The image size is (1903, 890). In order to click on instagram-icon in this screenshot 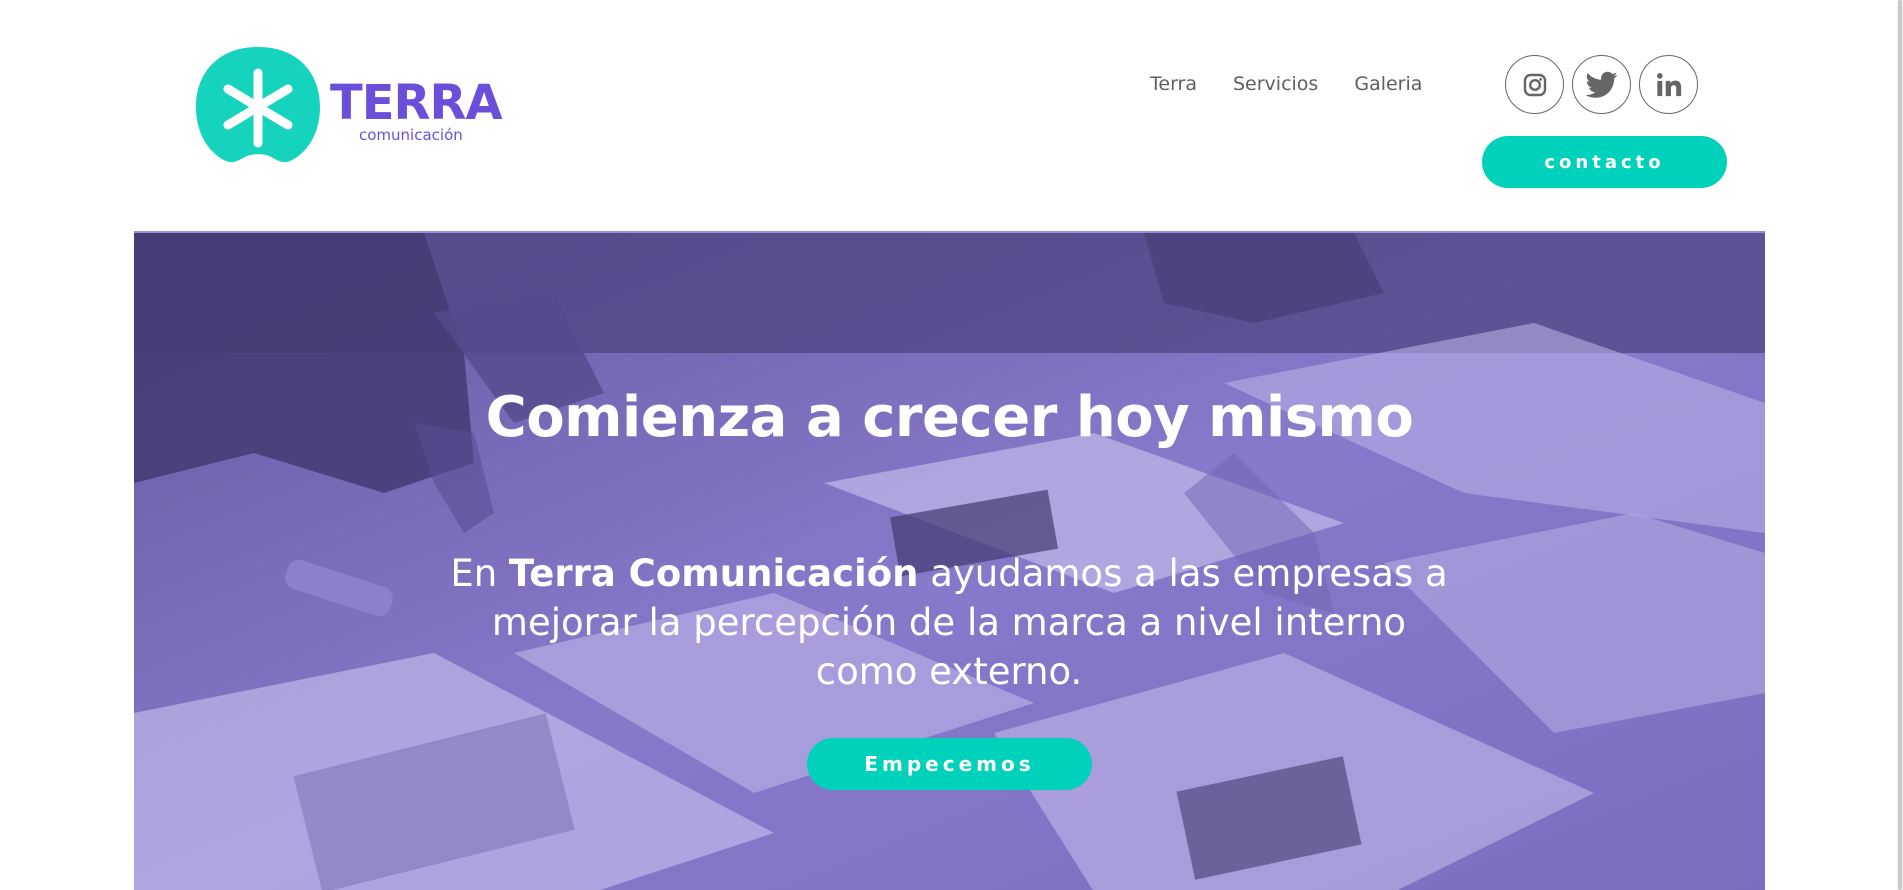, I will do `click(1534, 84)`.